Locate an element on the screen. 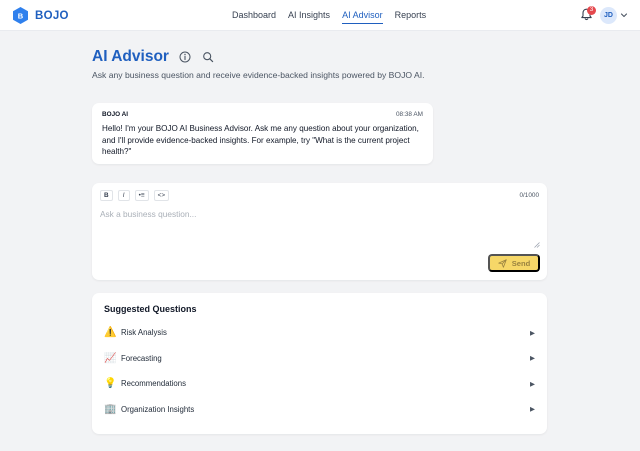 Image resolution: width=640 pixels, height=451 pixels. light-bulb-icon: 💡 is located at coordinates (110, 384).